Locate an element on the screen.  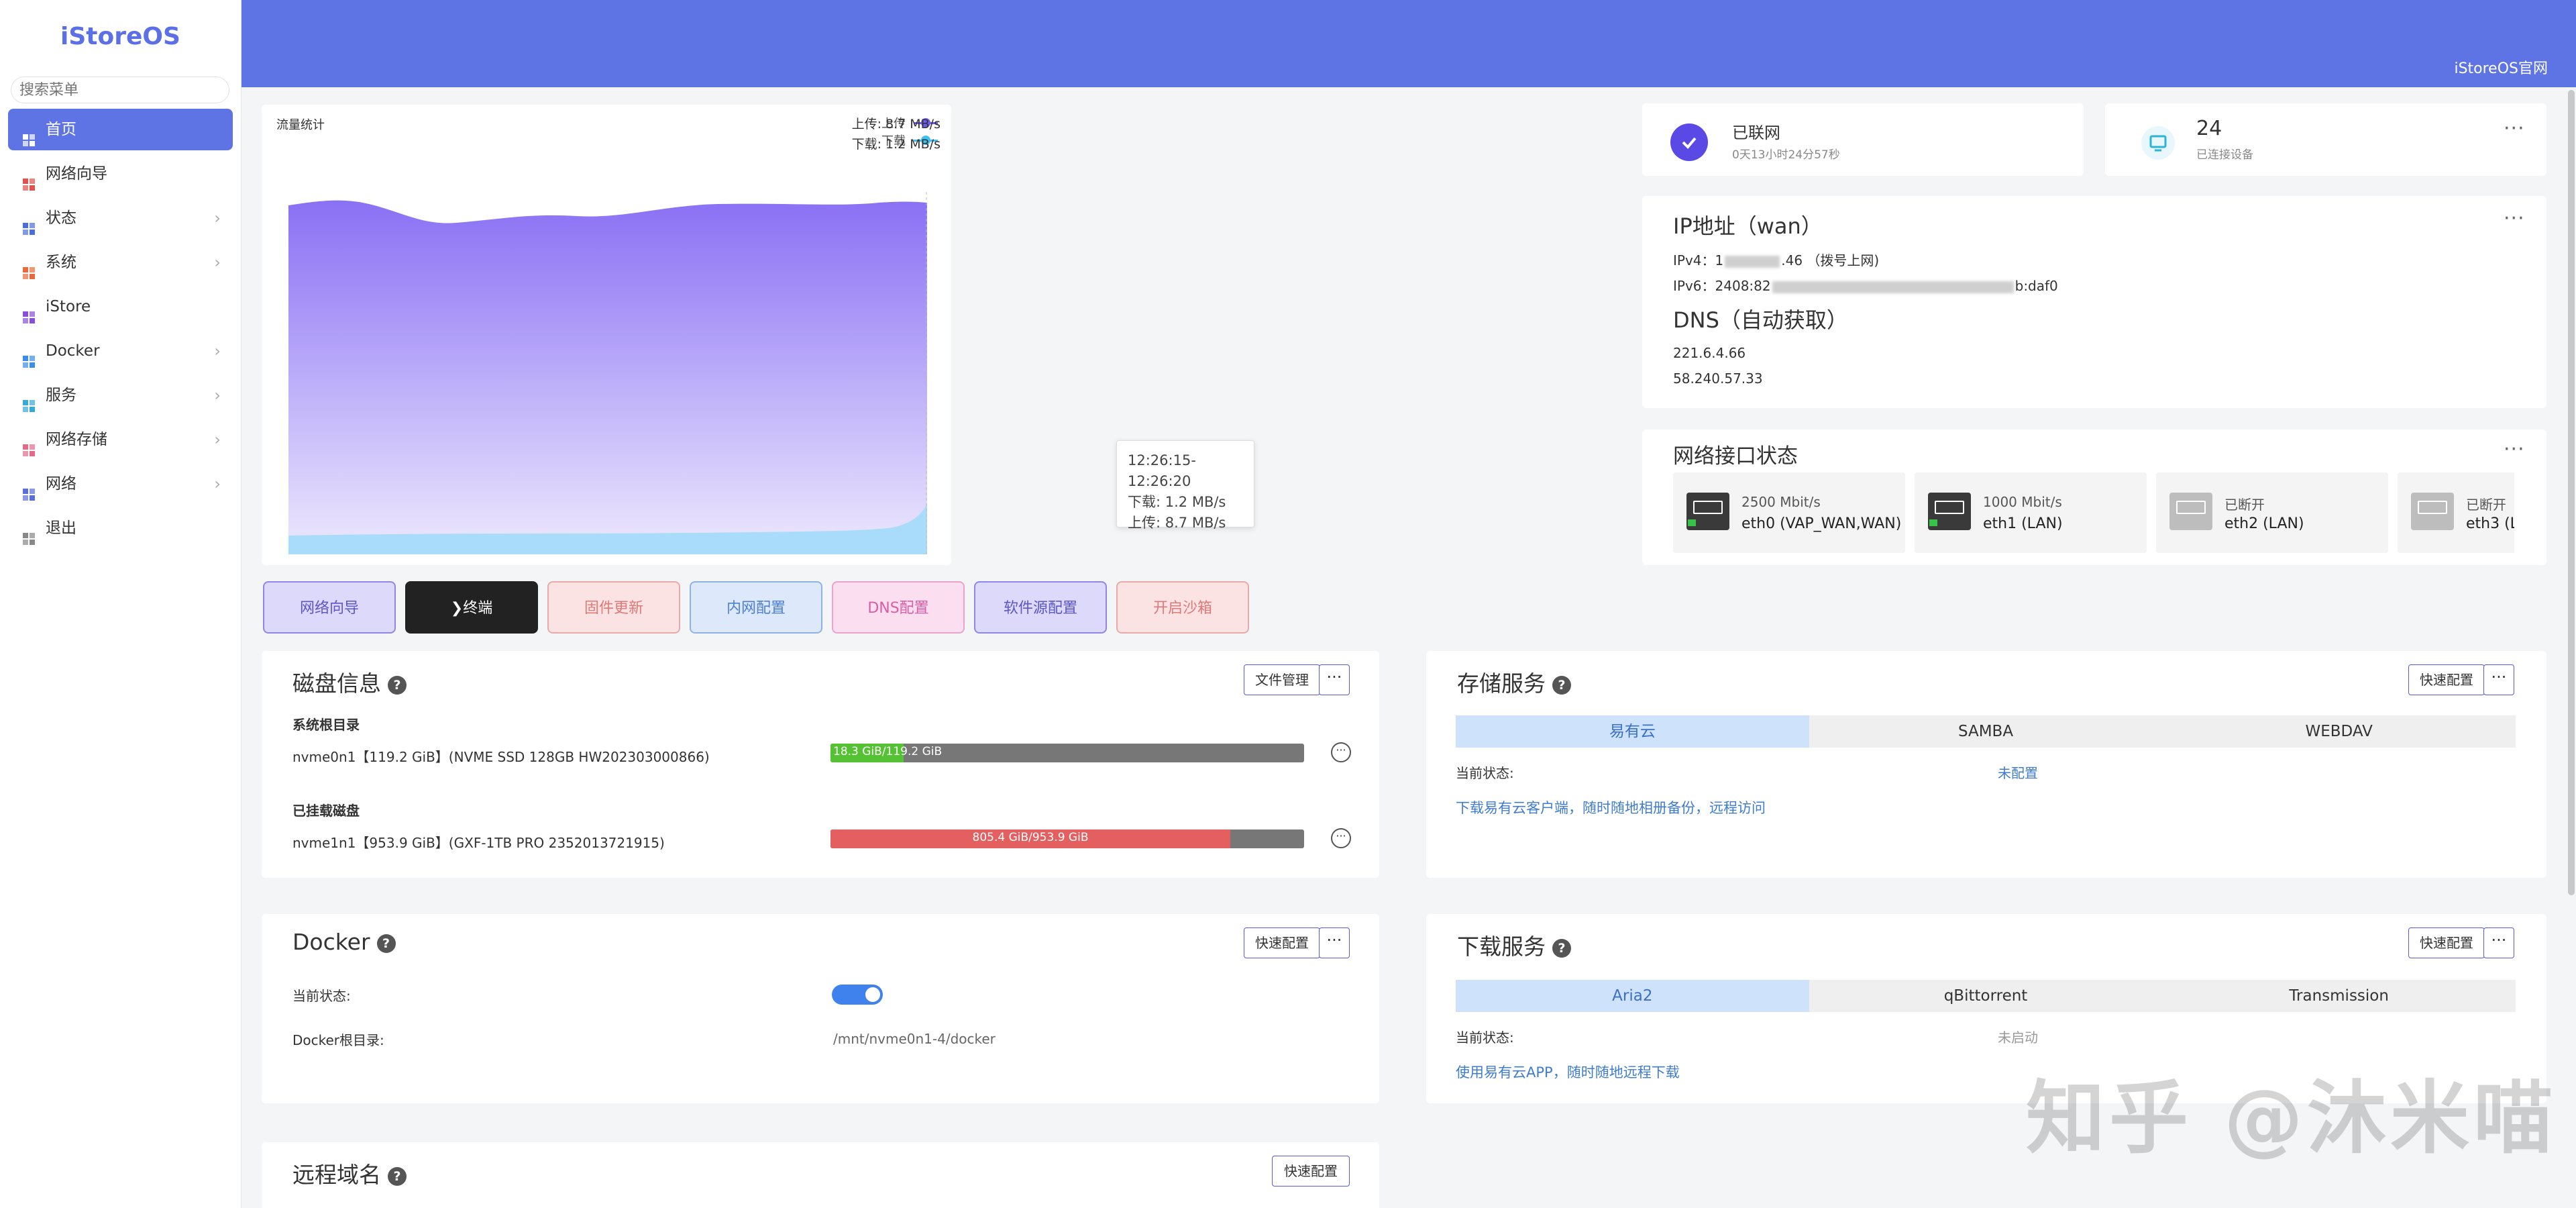
sidebar-item-3: 系统 › is located at coordinates (120, 262).